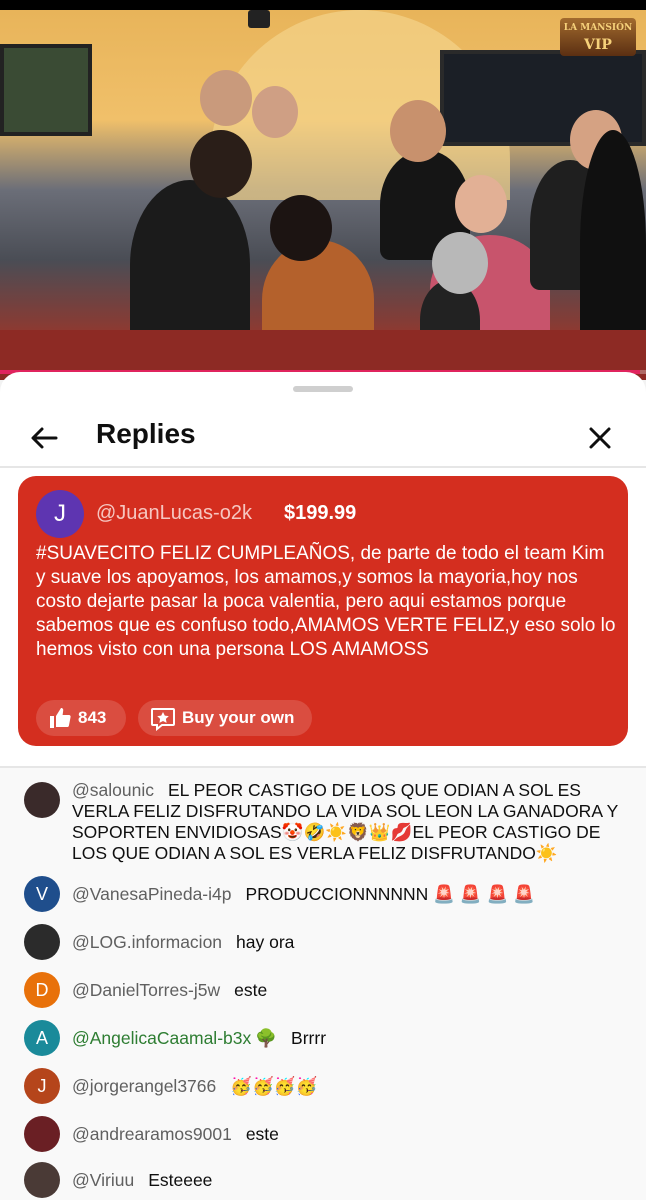 Image resolution: width=646 pixels, height=1200 pixels. I want to click on chat-message-text: @VanesaPineda-i4p PRODUCCIONNNNNN 🚨 🚨 🚨 🚨, so click(348, 894).